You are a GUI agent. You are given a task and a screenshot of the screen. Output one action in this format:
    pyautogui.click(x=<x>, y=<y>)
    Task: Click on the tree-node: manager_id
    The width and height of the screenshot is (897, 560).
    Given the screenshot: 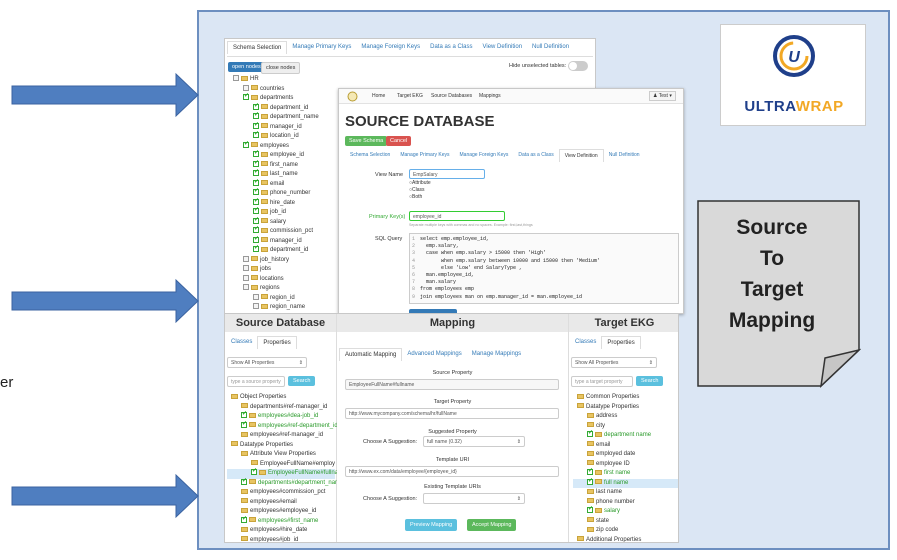 What is the action you would take?
    pyautogui.click(x=289, y=241)
    